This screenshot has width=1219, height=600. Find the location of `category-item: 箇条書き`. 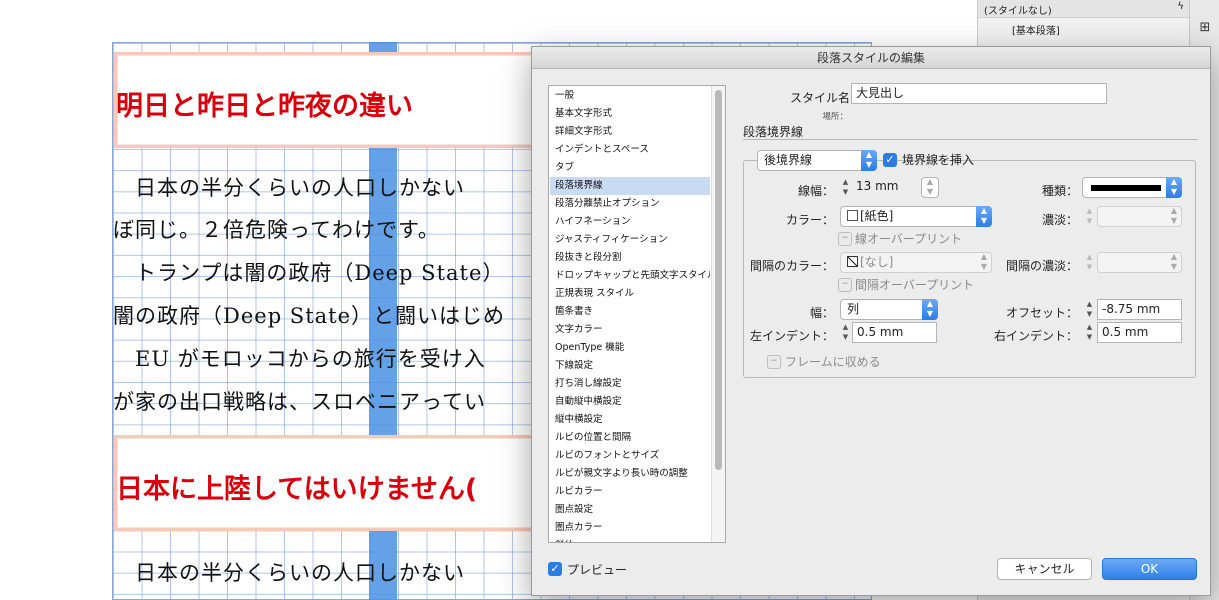

category-item: 箇条書き is located at coordinates (630, 312).